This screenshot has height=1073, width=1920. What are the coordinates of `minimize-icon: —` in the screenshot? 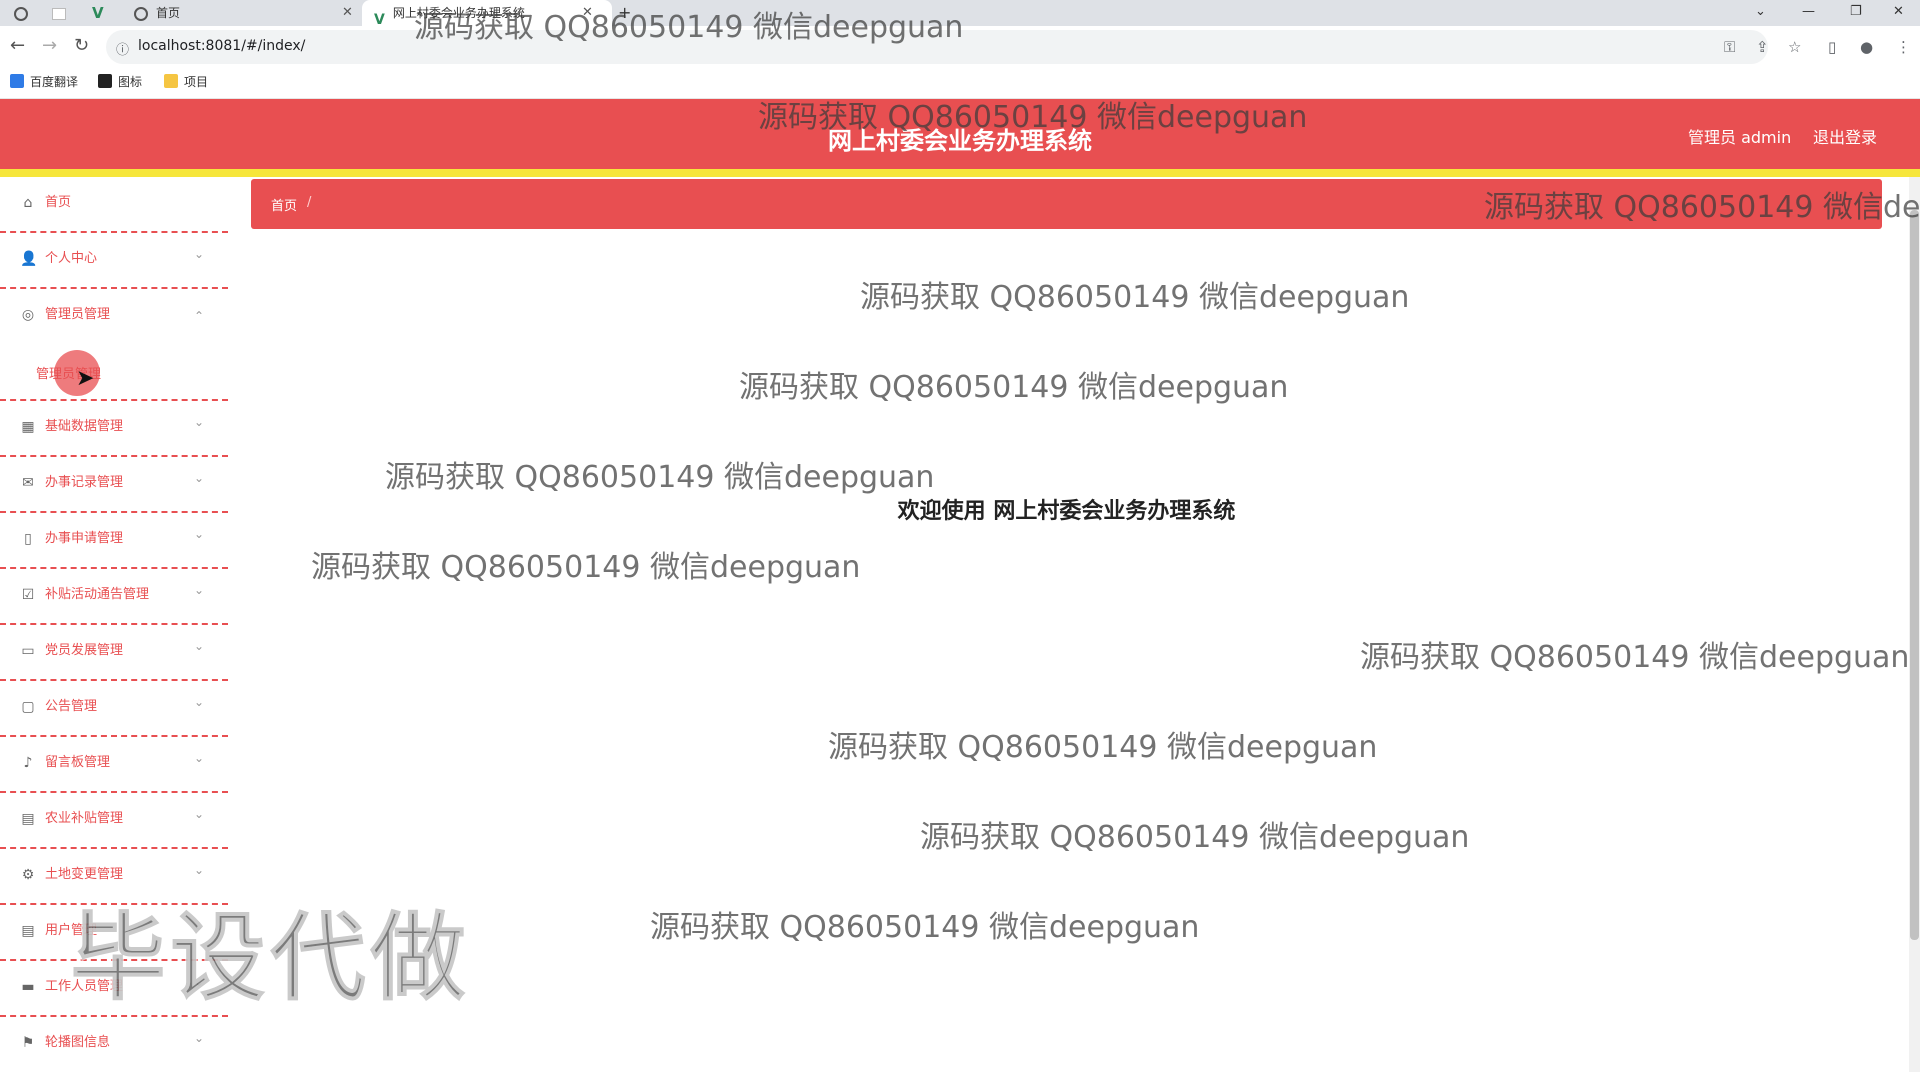 It's located at (1808, 13).